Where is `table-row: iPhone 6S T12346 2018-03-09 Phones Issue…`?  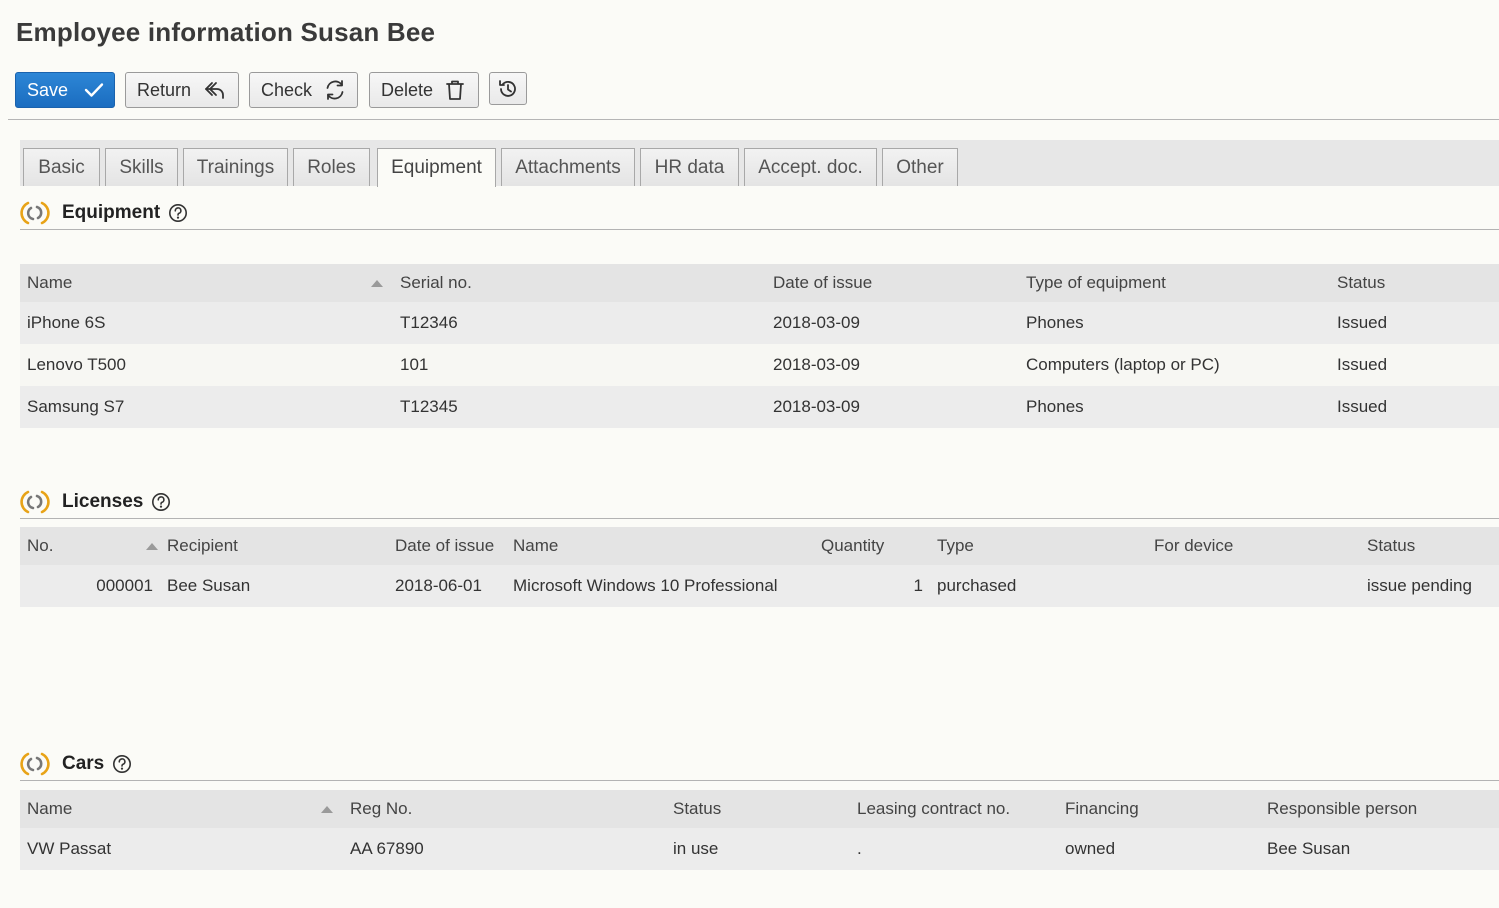 table-row: iPhone 6S T12346 2018-03-09 Phones Issue… is located at coordinates (759, 323).